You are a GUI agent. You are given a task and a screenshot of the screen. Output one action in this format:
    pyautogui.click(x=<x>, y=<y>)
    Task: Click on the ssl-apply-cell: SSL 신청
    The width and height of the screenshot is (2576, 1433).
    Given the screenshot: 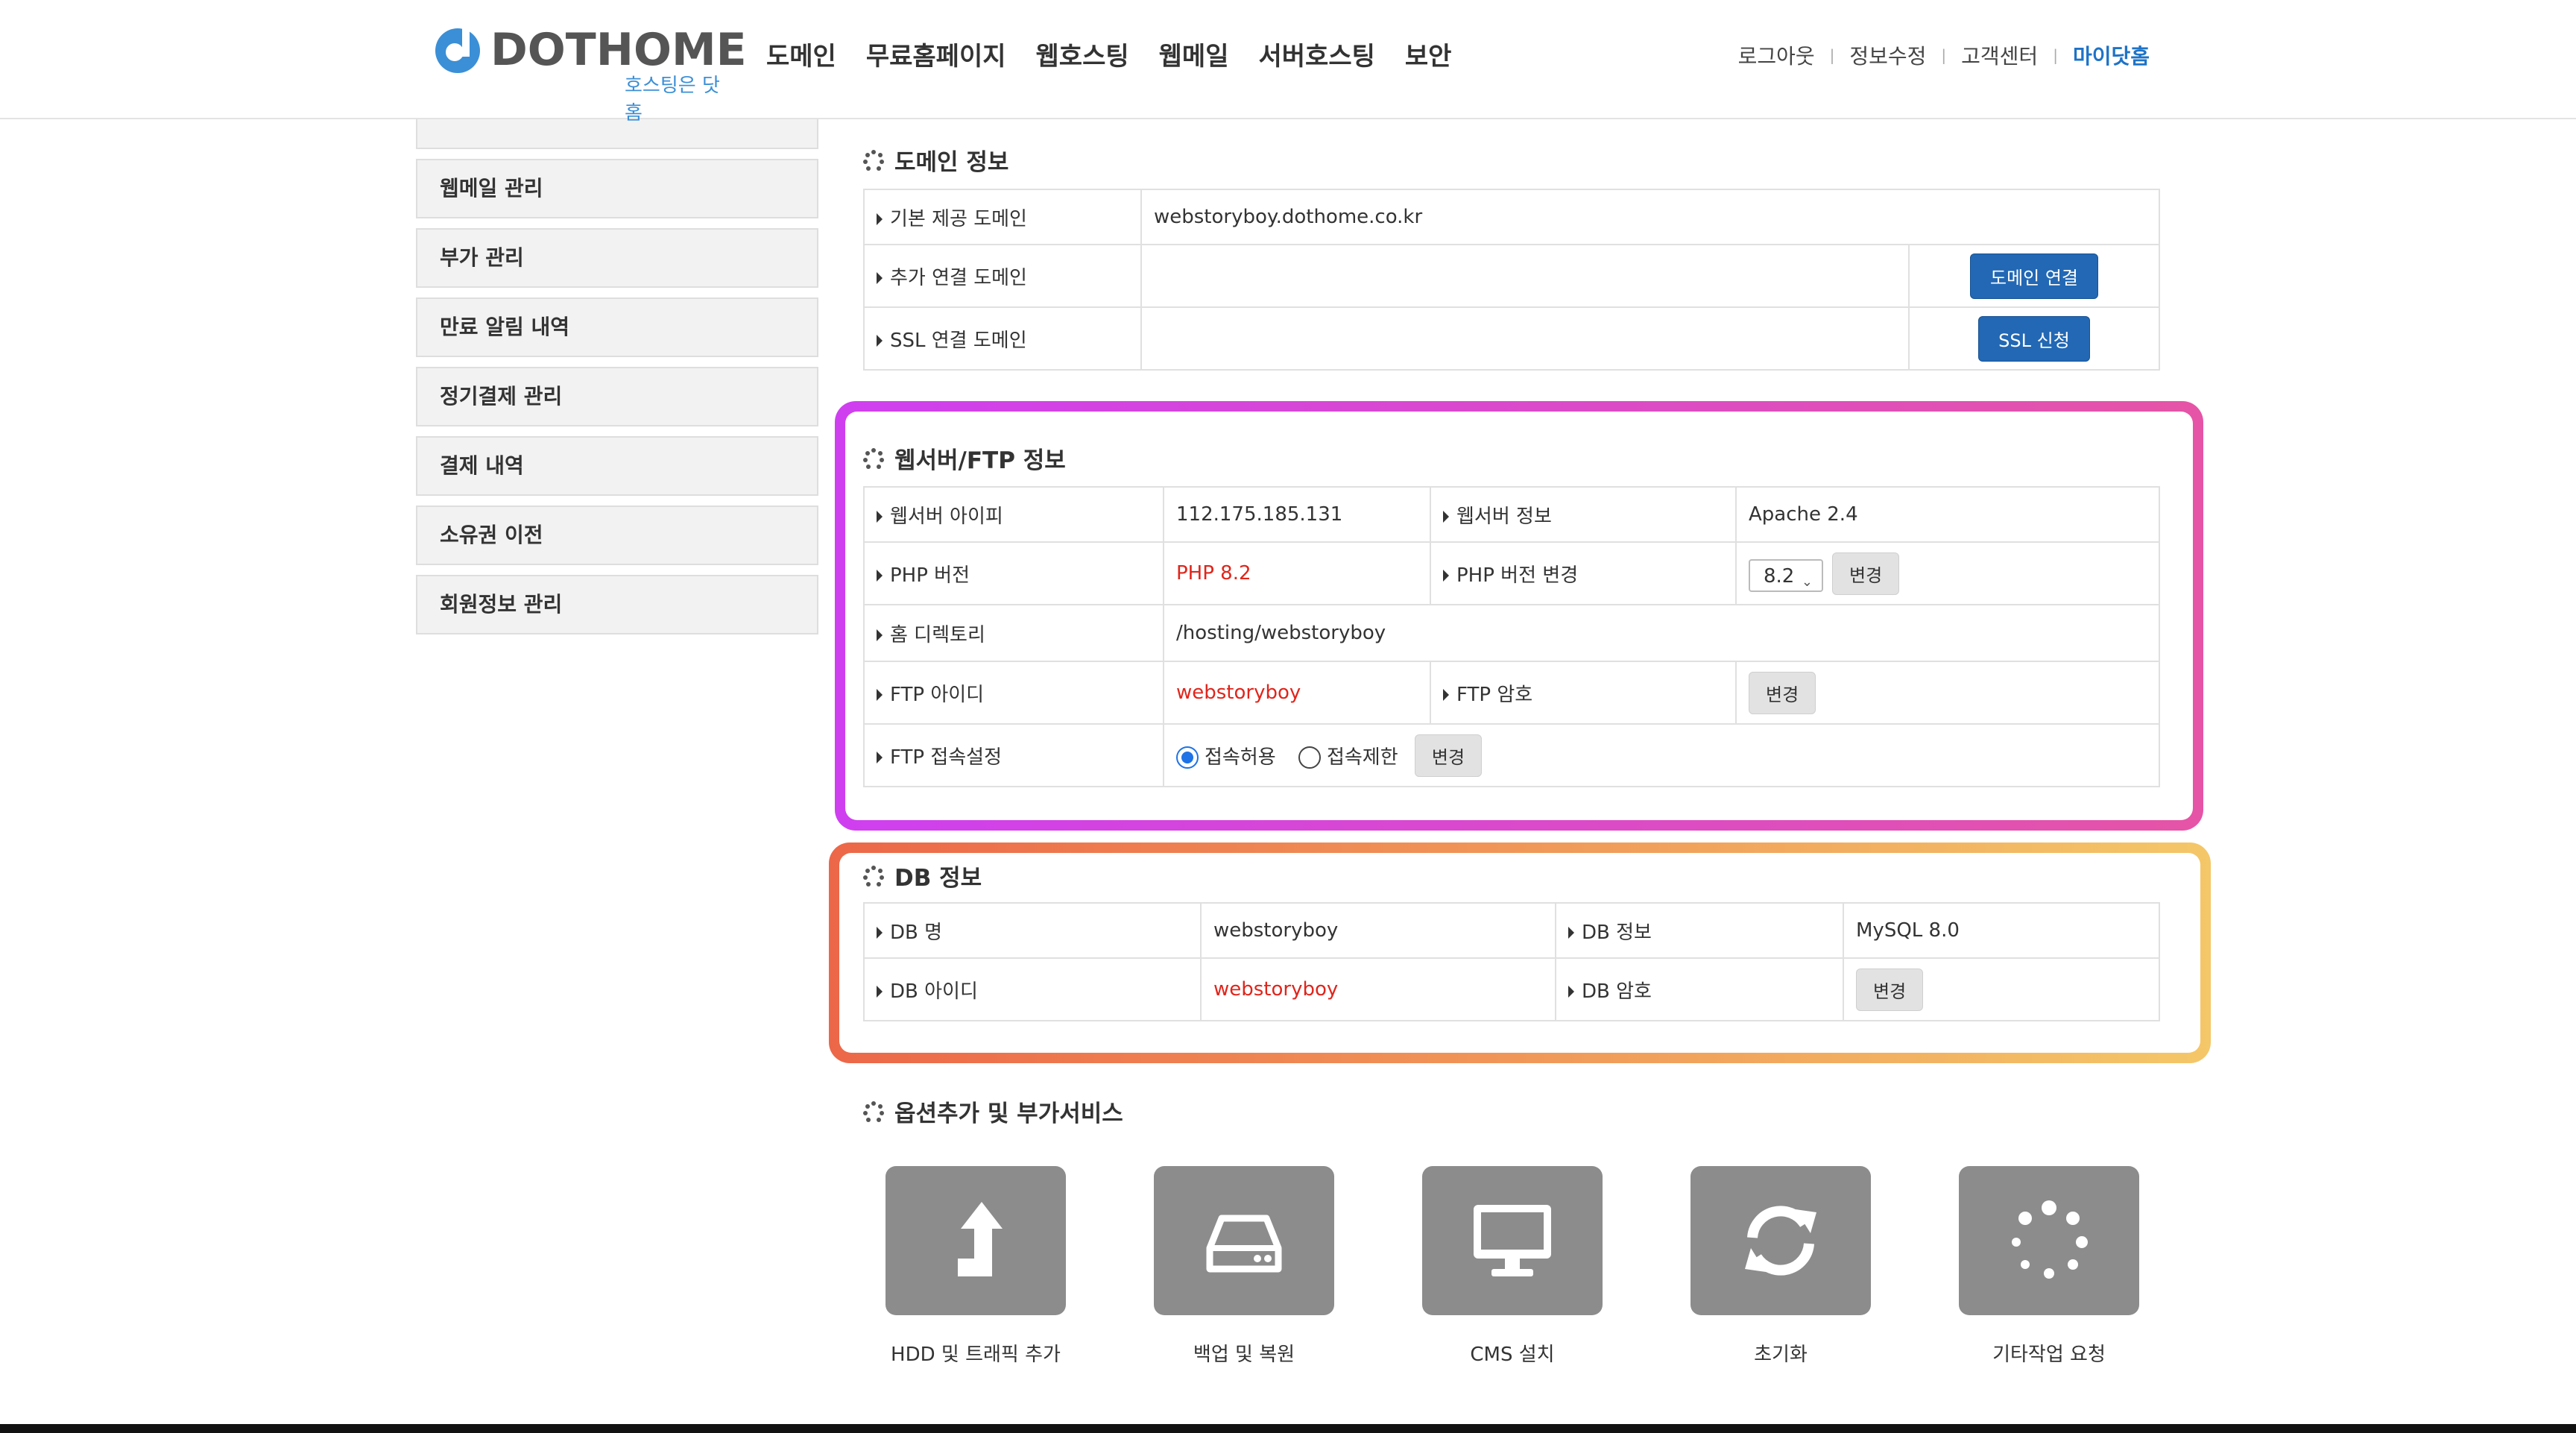 What is the action you would take?
    pyautogui.click(x=2034, y=339)
    